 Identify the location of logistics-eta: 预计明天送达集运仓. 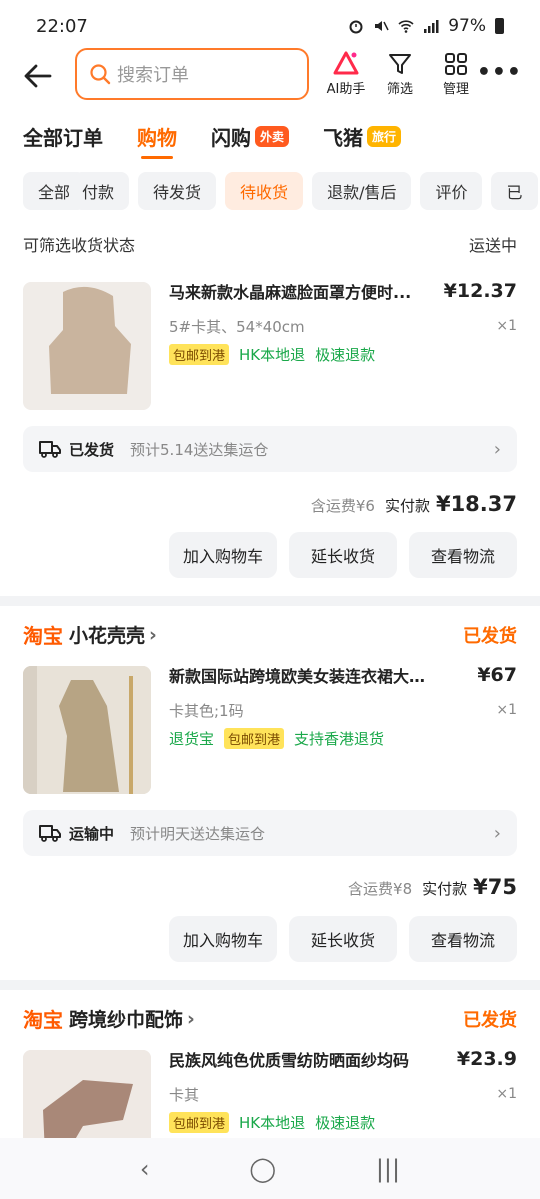
(198, 833).